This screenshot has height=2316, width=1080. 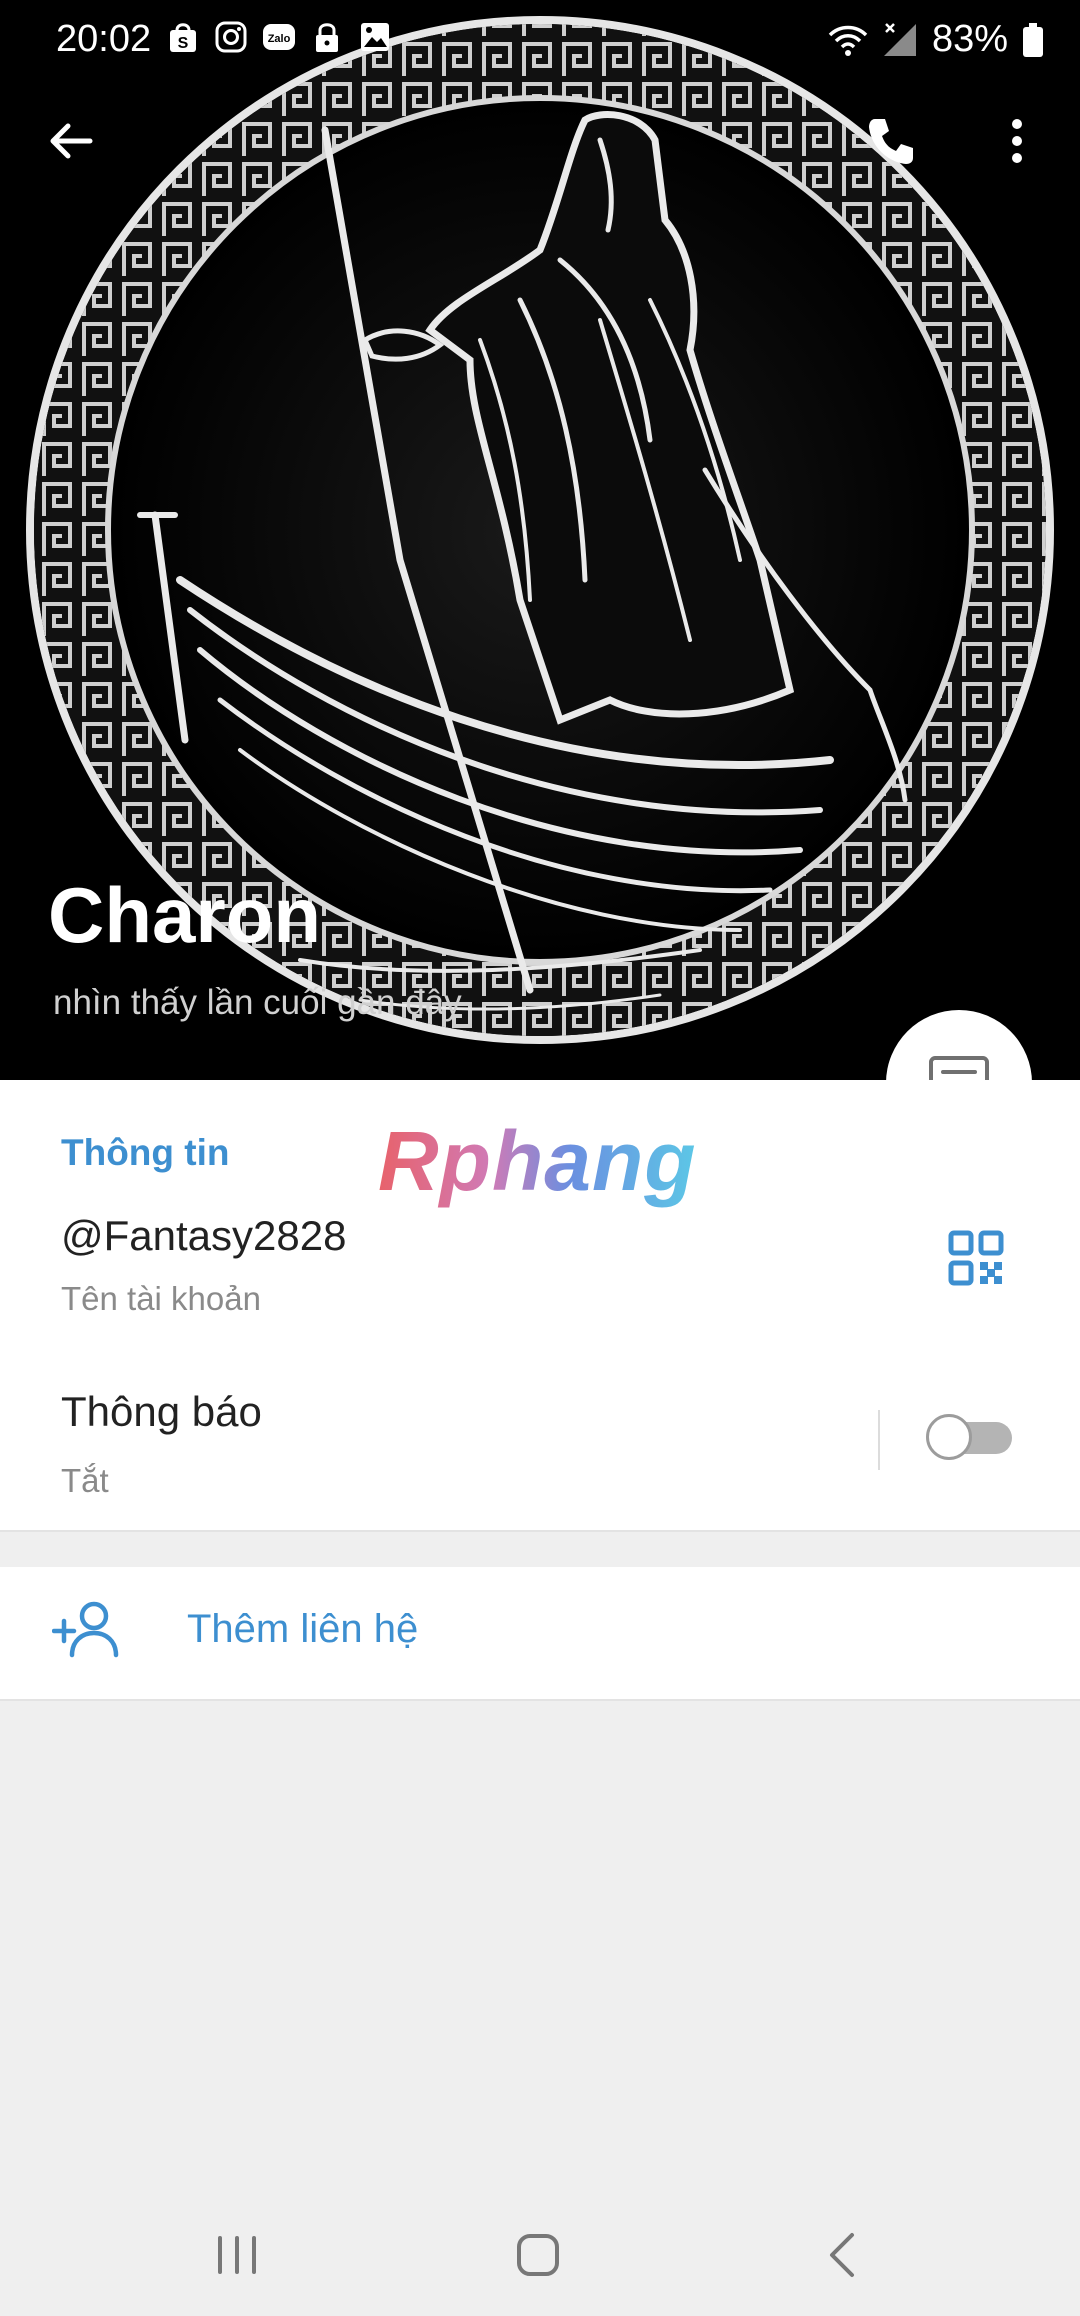 I want to click on battery-icon, so click(x=1033, y=39).